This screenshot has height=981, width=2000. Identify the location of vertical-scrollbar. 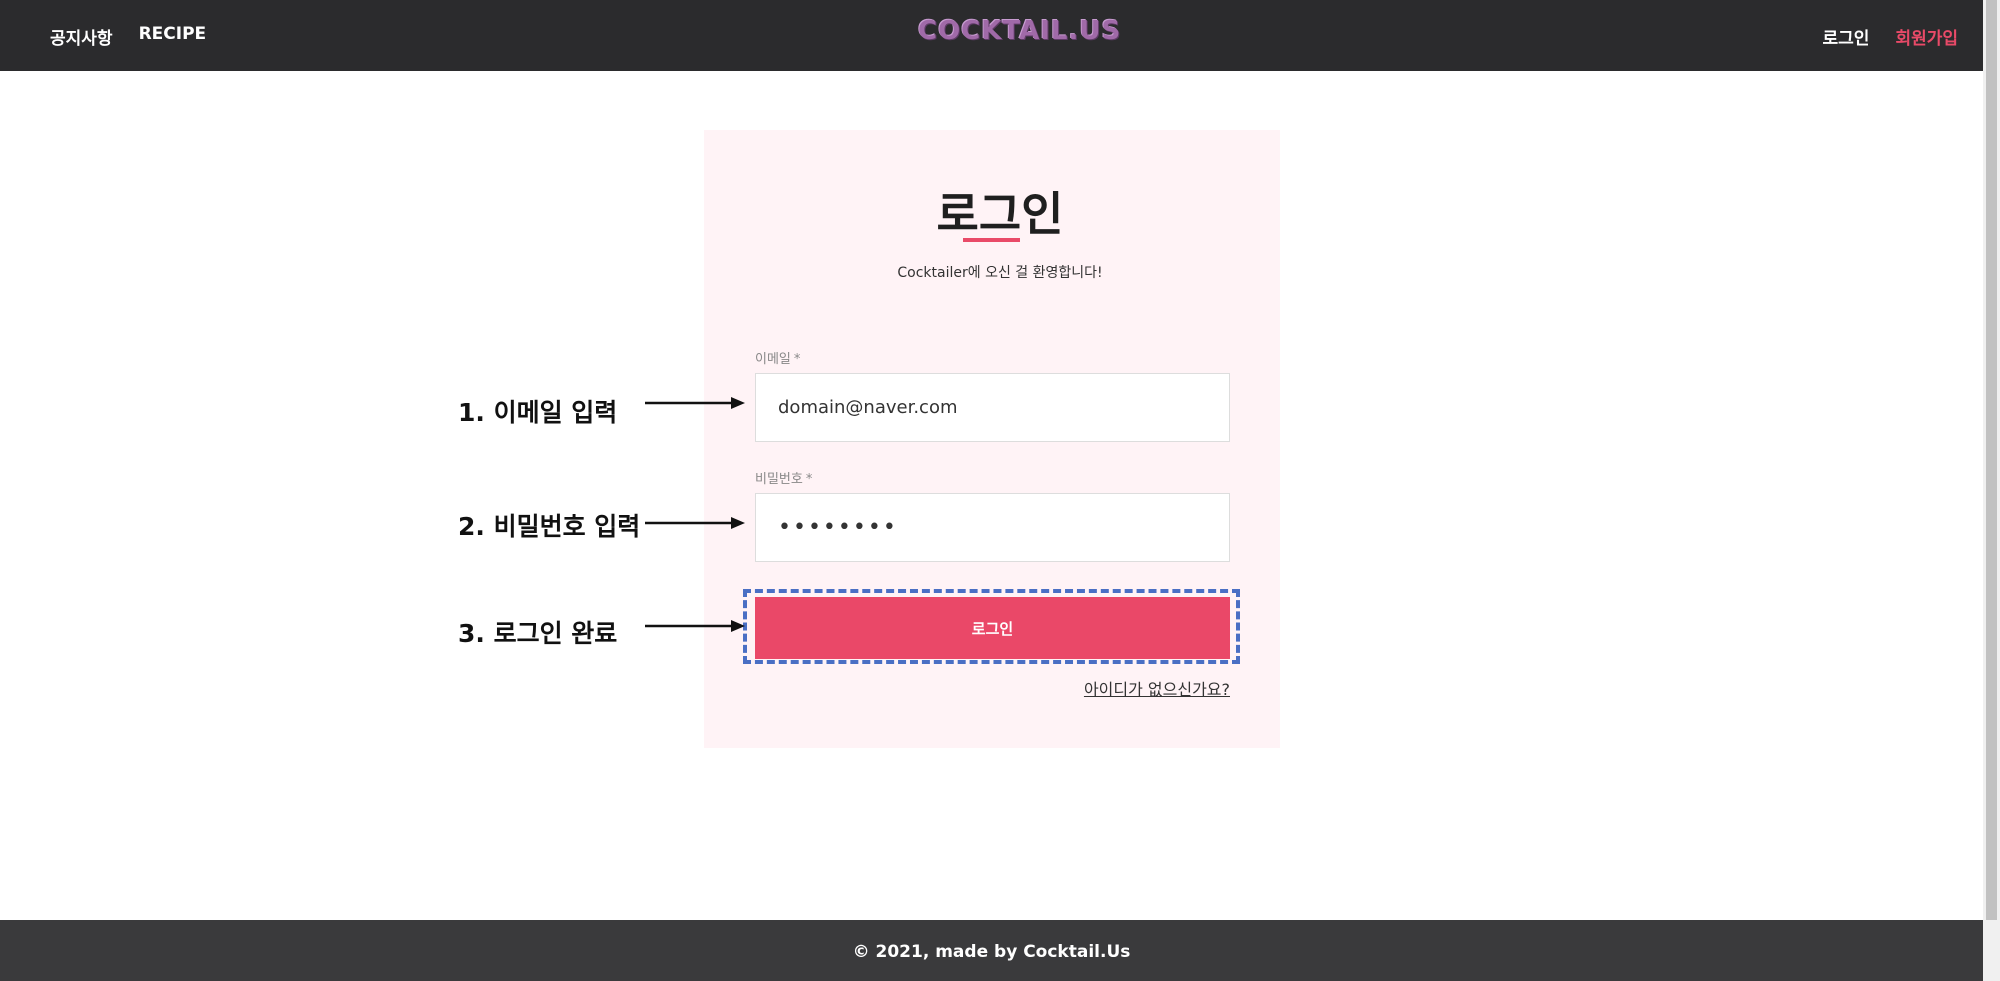
(1991, 490).